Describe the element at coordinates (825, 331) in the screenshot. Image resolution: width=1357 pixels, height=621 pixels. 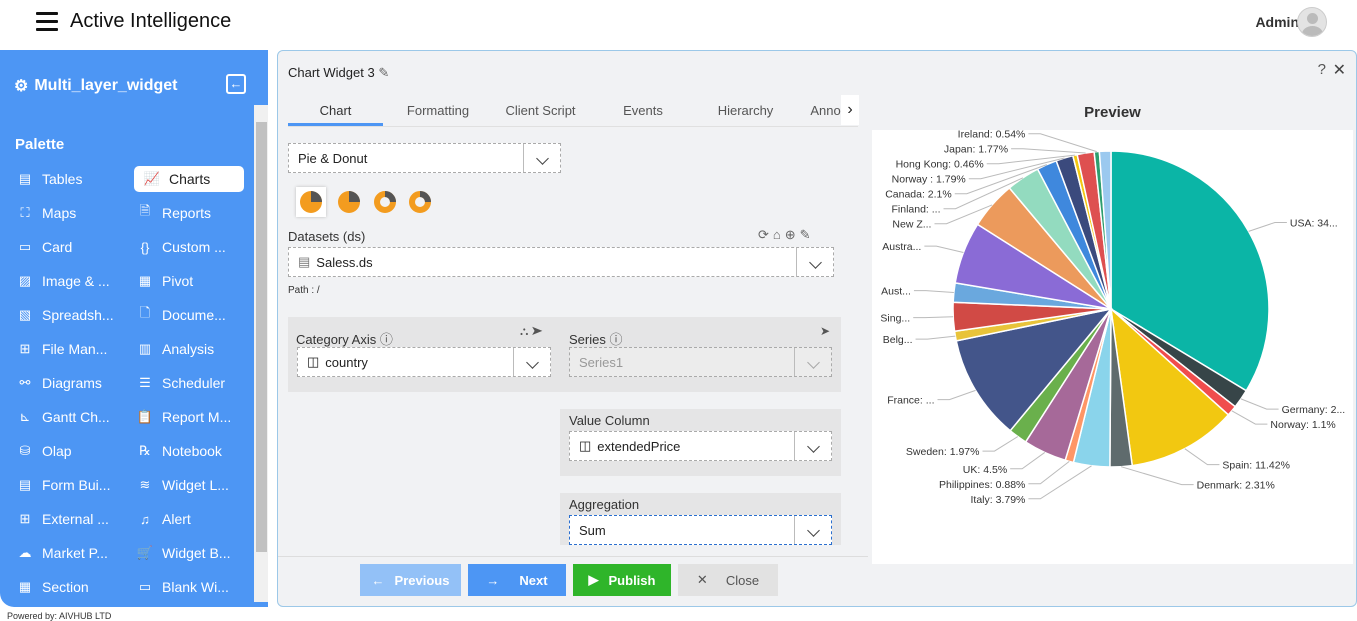
I see `navigate-icon: ➤` at that location.